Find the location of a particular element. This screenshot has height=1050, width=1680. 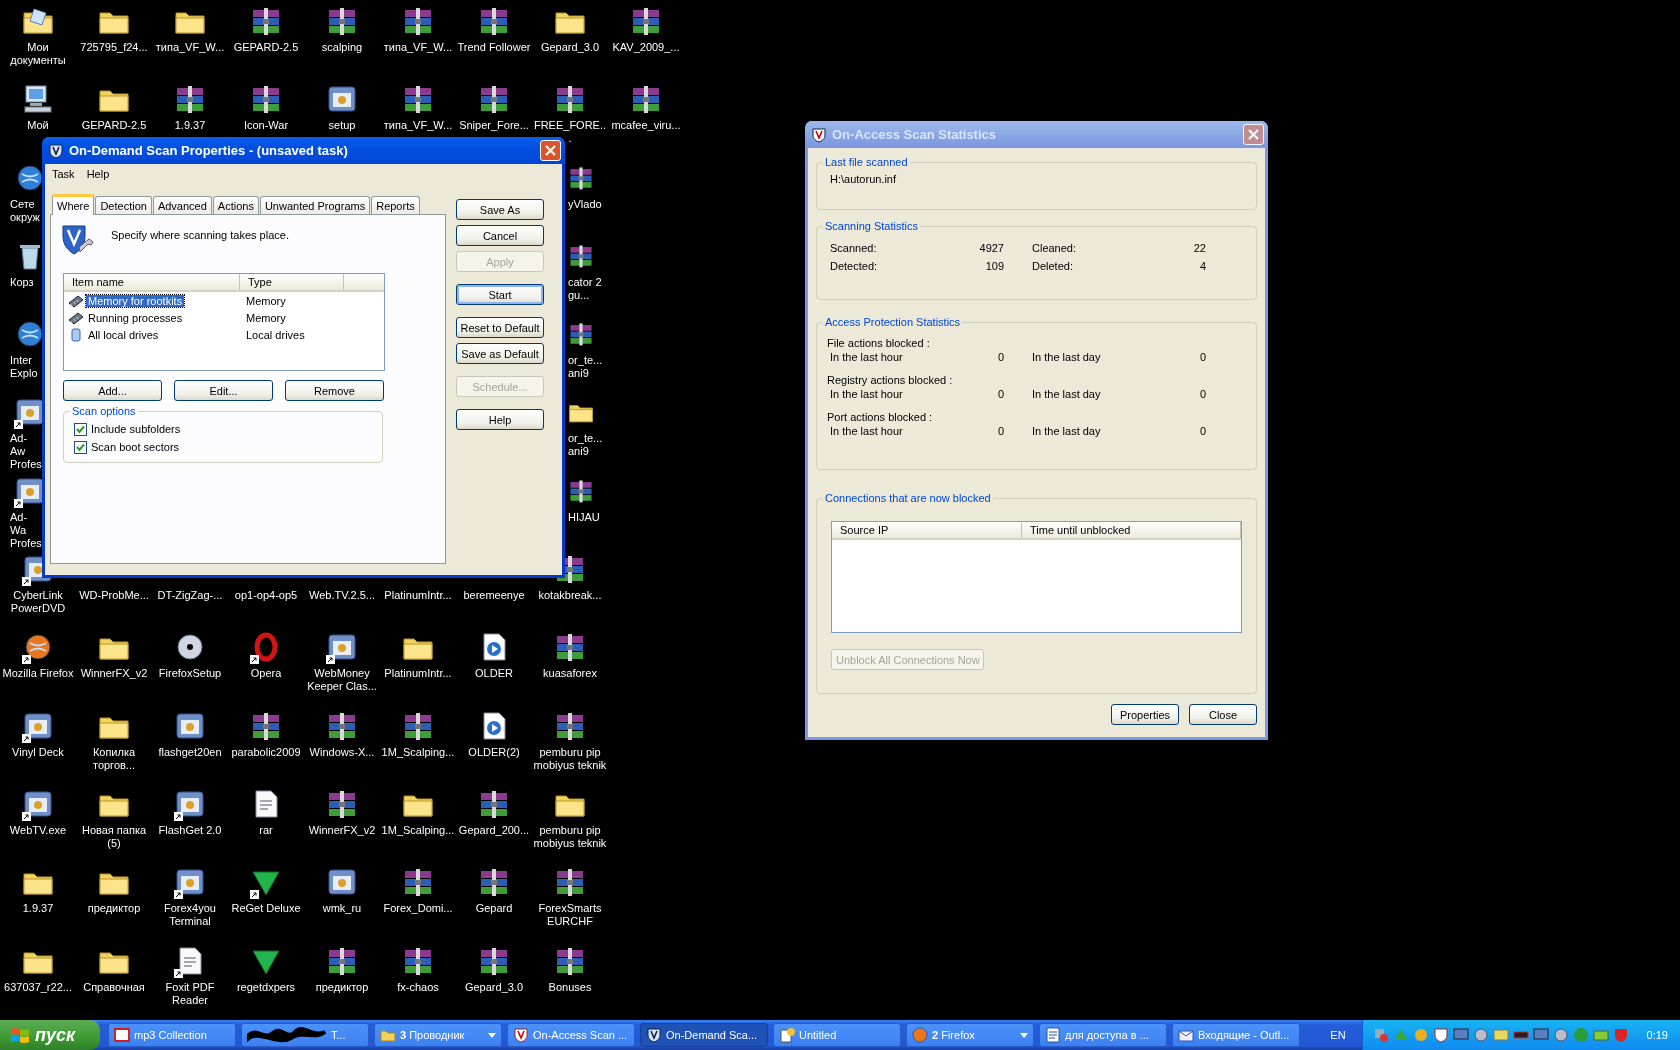

desktop-icon-label: Foxit PDF Reader is located at coordinates (190, 993).